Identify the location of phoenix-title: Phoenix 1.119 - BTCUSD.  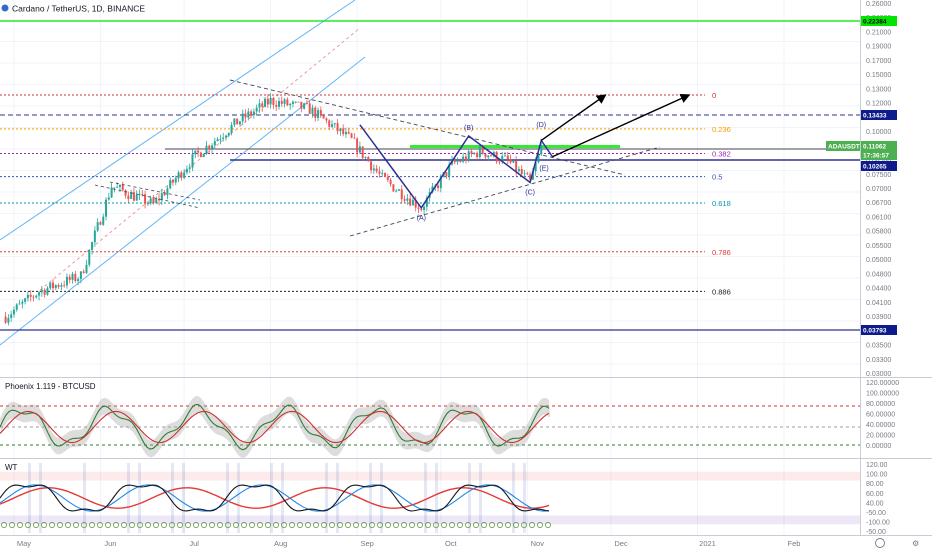
(50, 386).